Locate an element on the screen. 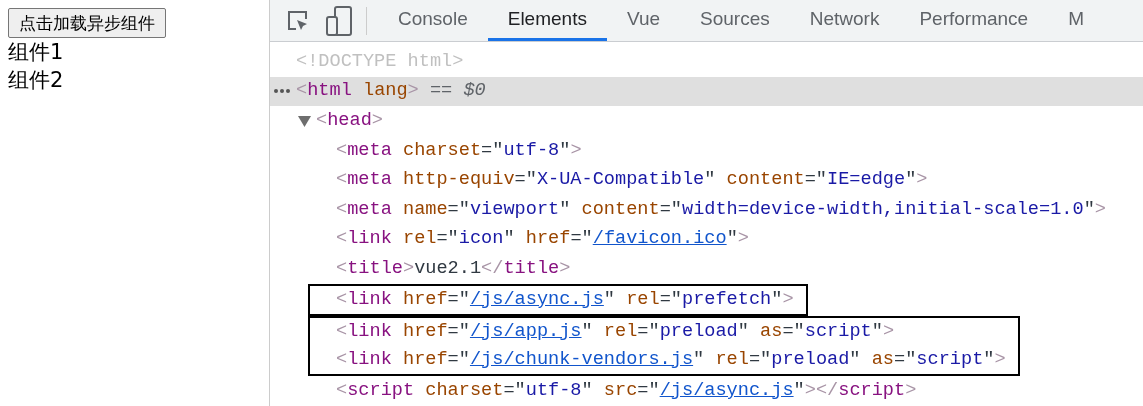 Image resolution: width=1143 pixels, height=406 pixels. ellipsis-icon is located at coordinates (282, 90).